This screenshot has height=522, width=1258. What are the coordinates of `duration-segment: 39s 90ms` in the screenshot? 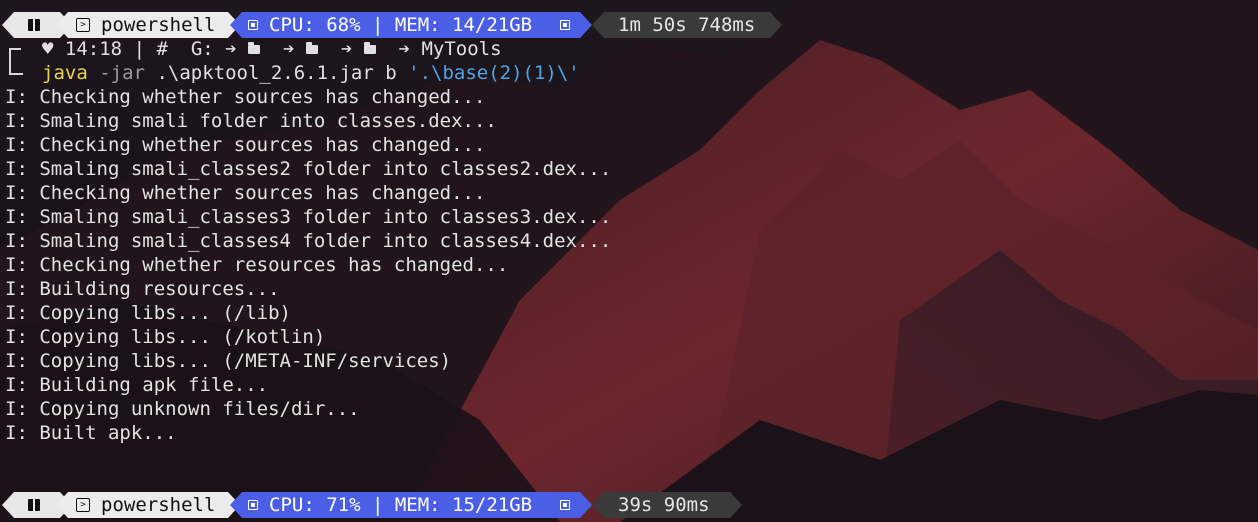 It's located at (667, 505).